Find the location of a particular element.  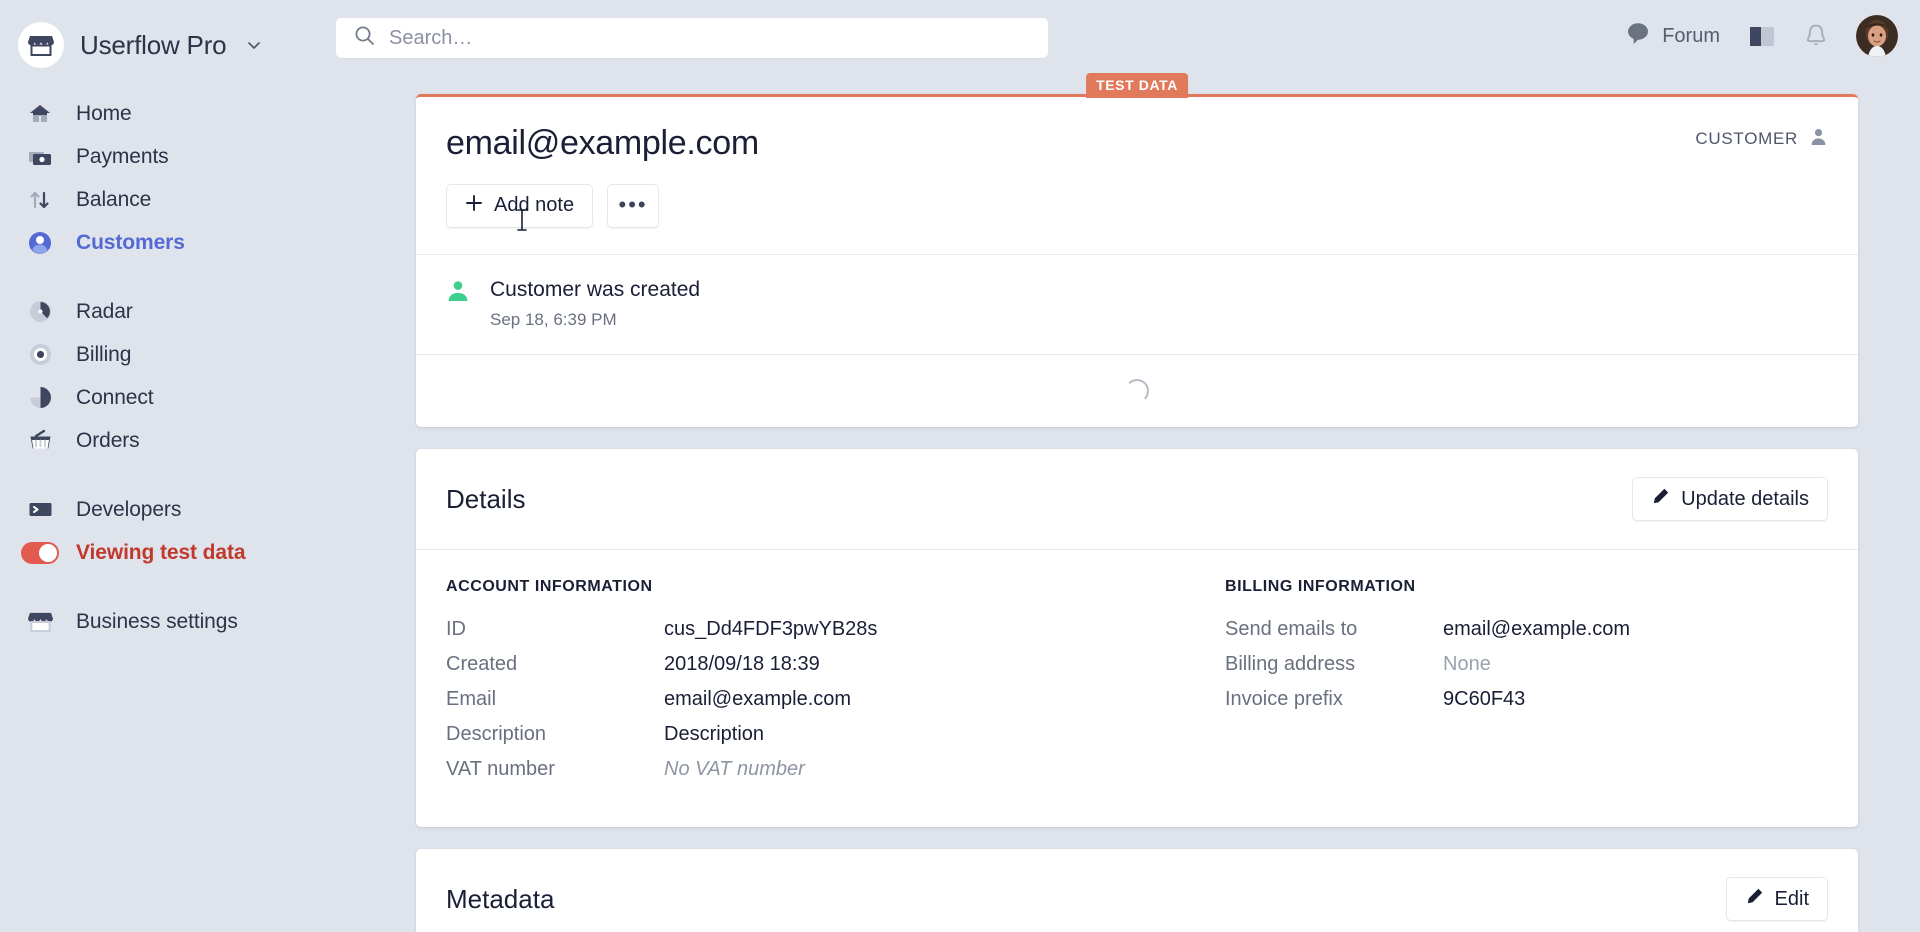

sidebar-item-label: Home is located at coordinates (104, 113).